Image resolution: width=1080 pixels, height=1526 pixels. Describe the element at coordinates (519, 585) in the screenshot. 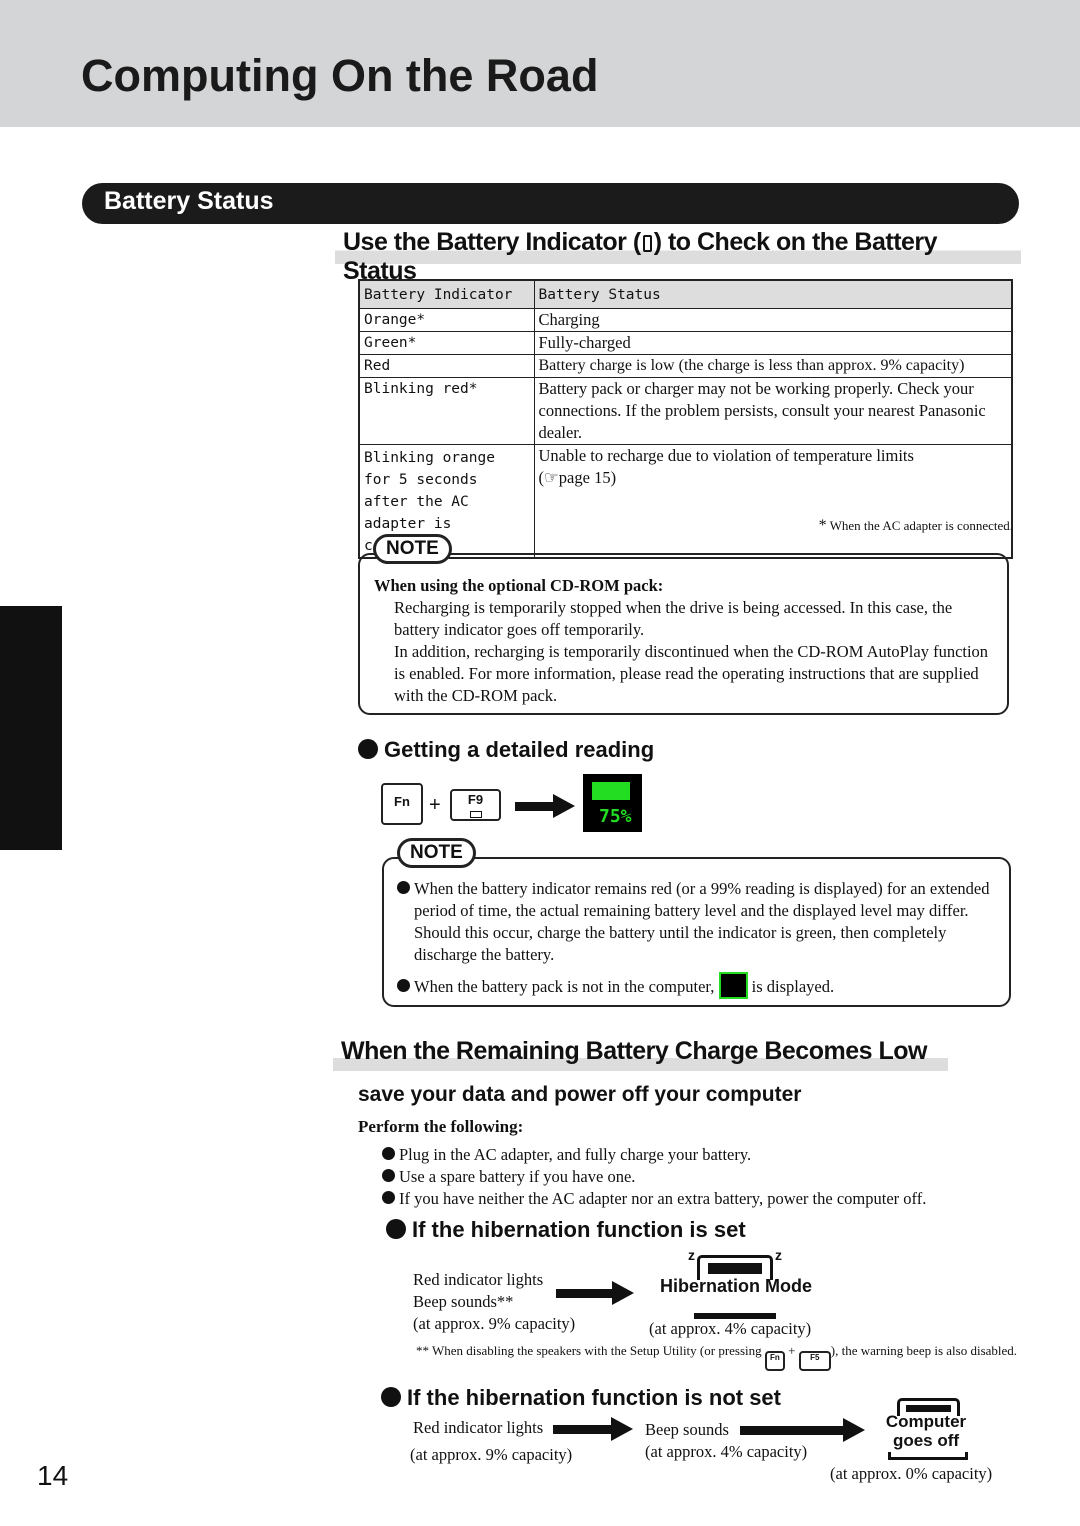

I see `note-heading: When using the optional CD-ROM pack:` at that location.